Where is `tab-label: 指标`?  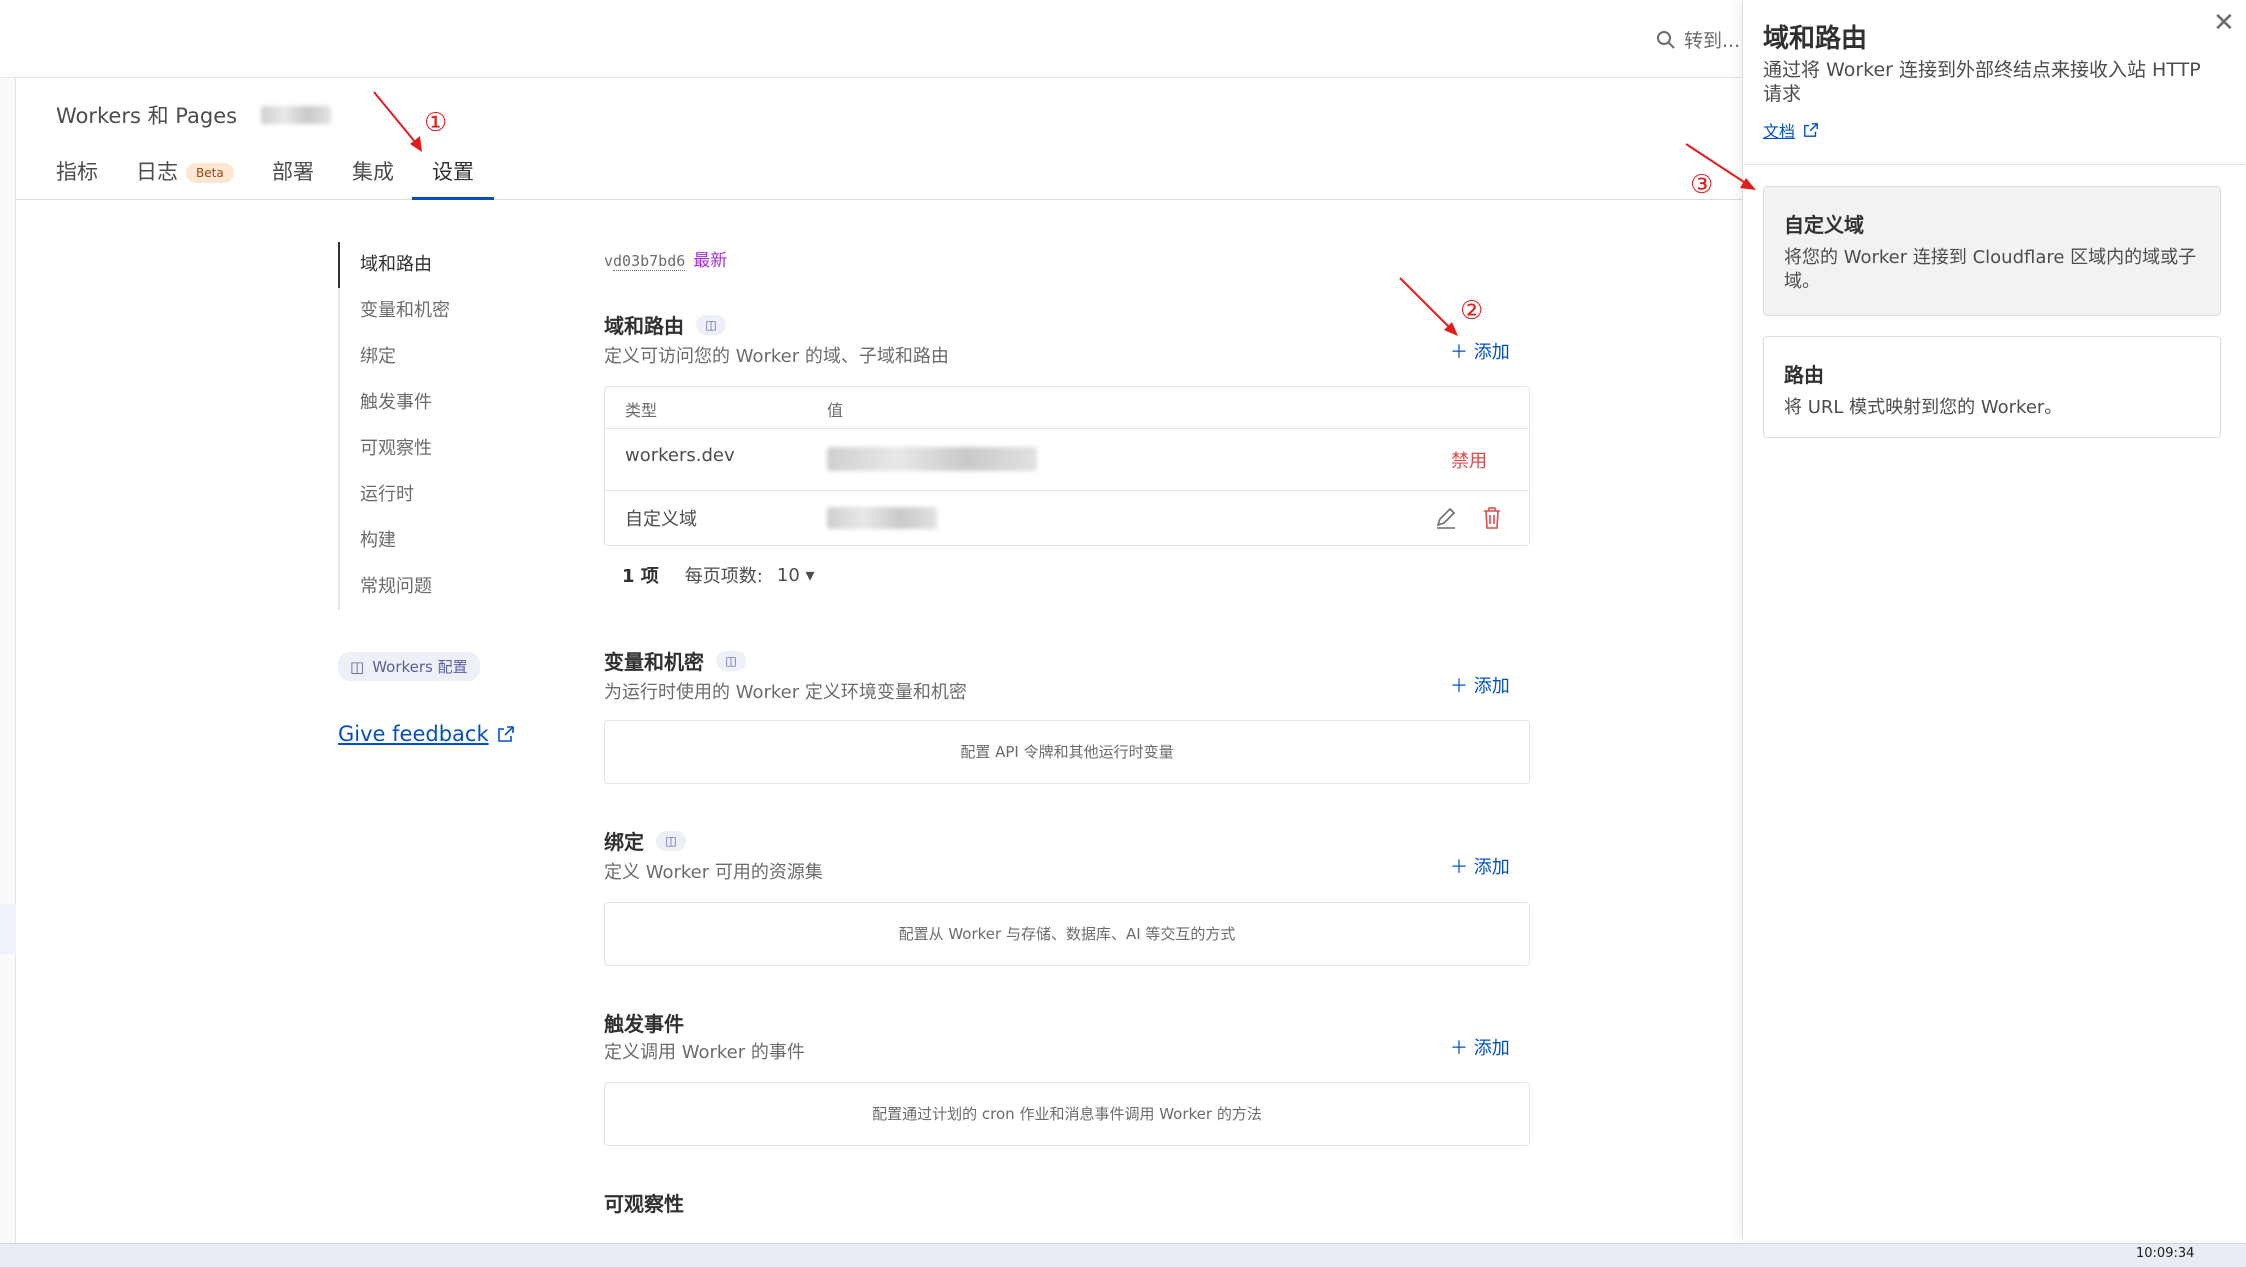
tab-label: 指标 is located at coordinates (77, 172).